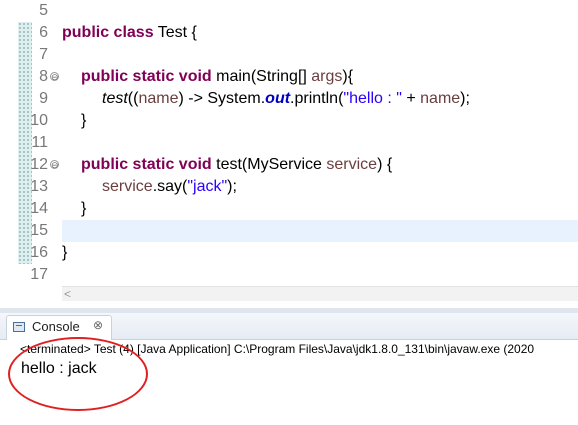  Describe the element at coordinates (289, 143) in the screenshot. I see `code-line: 11` at that location.